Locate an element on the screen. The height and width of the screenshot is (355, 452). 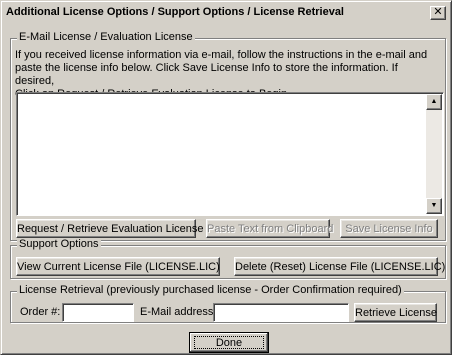
support-options-legend: Support Options is located at coordinates (59, 244).